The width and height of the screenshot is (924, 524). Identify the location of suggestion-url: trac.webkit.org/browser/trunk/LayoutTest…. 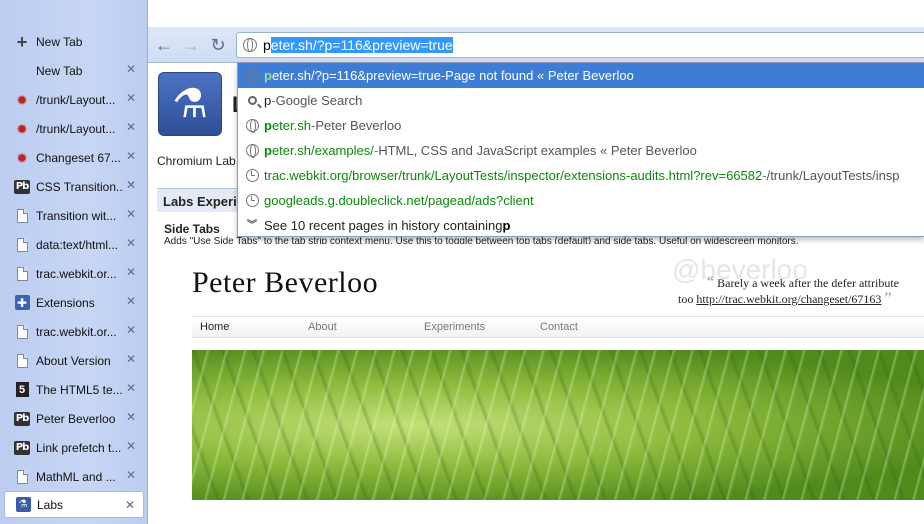
(513, 175).